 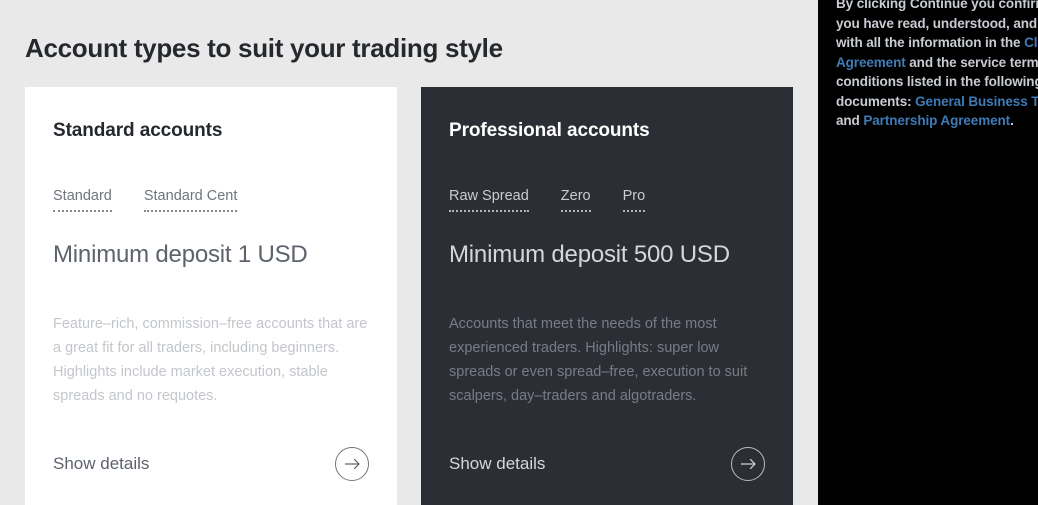 I want to click on tab-zero: Zero, so click(x=575, y=199).